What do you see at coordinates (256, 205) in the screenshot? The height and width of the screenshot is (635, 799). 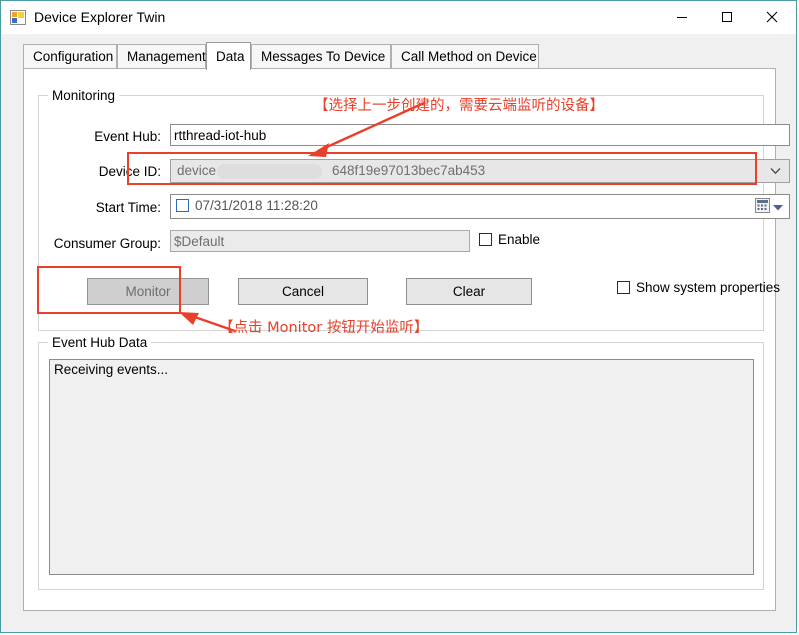 I see `start-time-value: 07/31/2018 11:28:20` at bounding box center [256, 205].